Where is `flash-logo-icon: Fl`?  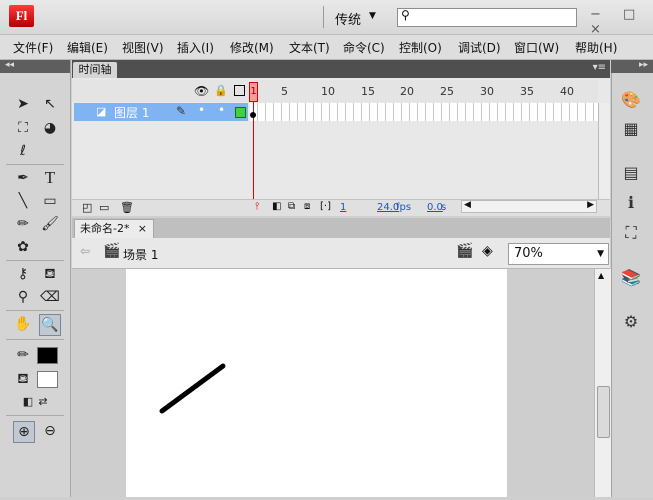 flash-logo-icon: Fl is located at coordinates (21, 16).